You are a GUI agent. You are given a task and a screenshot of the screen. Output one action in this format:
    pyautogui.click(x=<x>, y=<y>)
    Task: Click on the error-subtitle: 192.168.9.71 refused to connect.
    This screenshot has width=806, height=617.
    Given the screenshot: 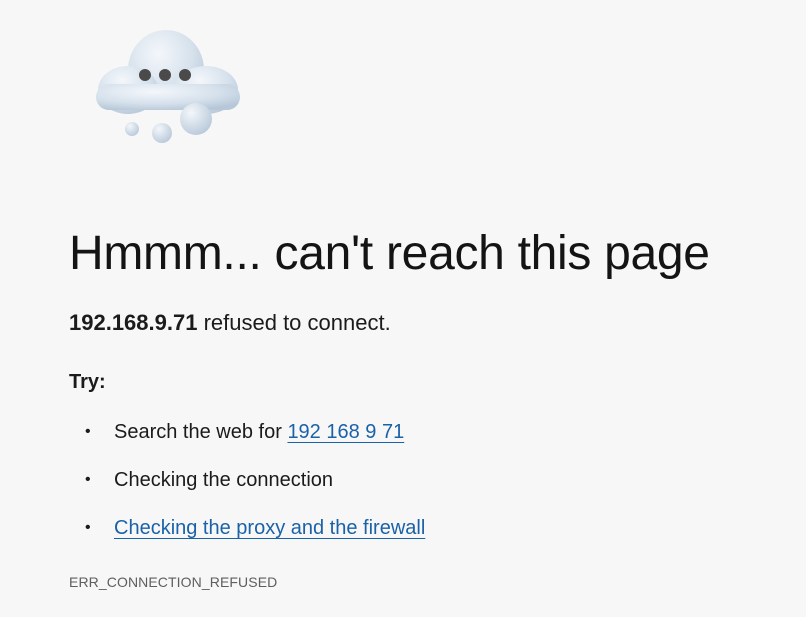 What is the action you would take?
    pyautogui.click(x=230, y=323)
    